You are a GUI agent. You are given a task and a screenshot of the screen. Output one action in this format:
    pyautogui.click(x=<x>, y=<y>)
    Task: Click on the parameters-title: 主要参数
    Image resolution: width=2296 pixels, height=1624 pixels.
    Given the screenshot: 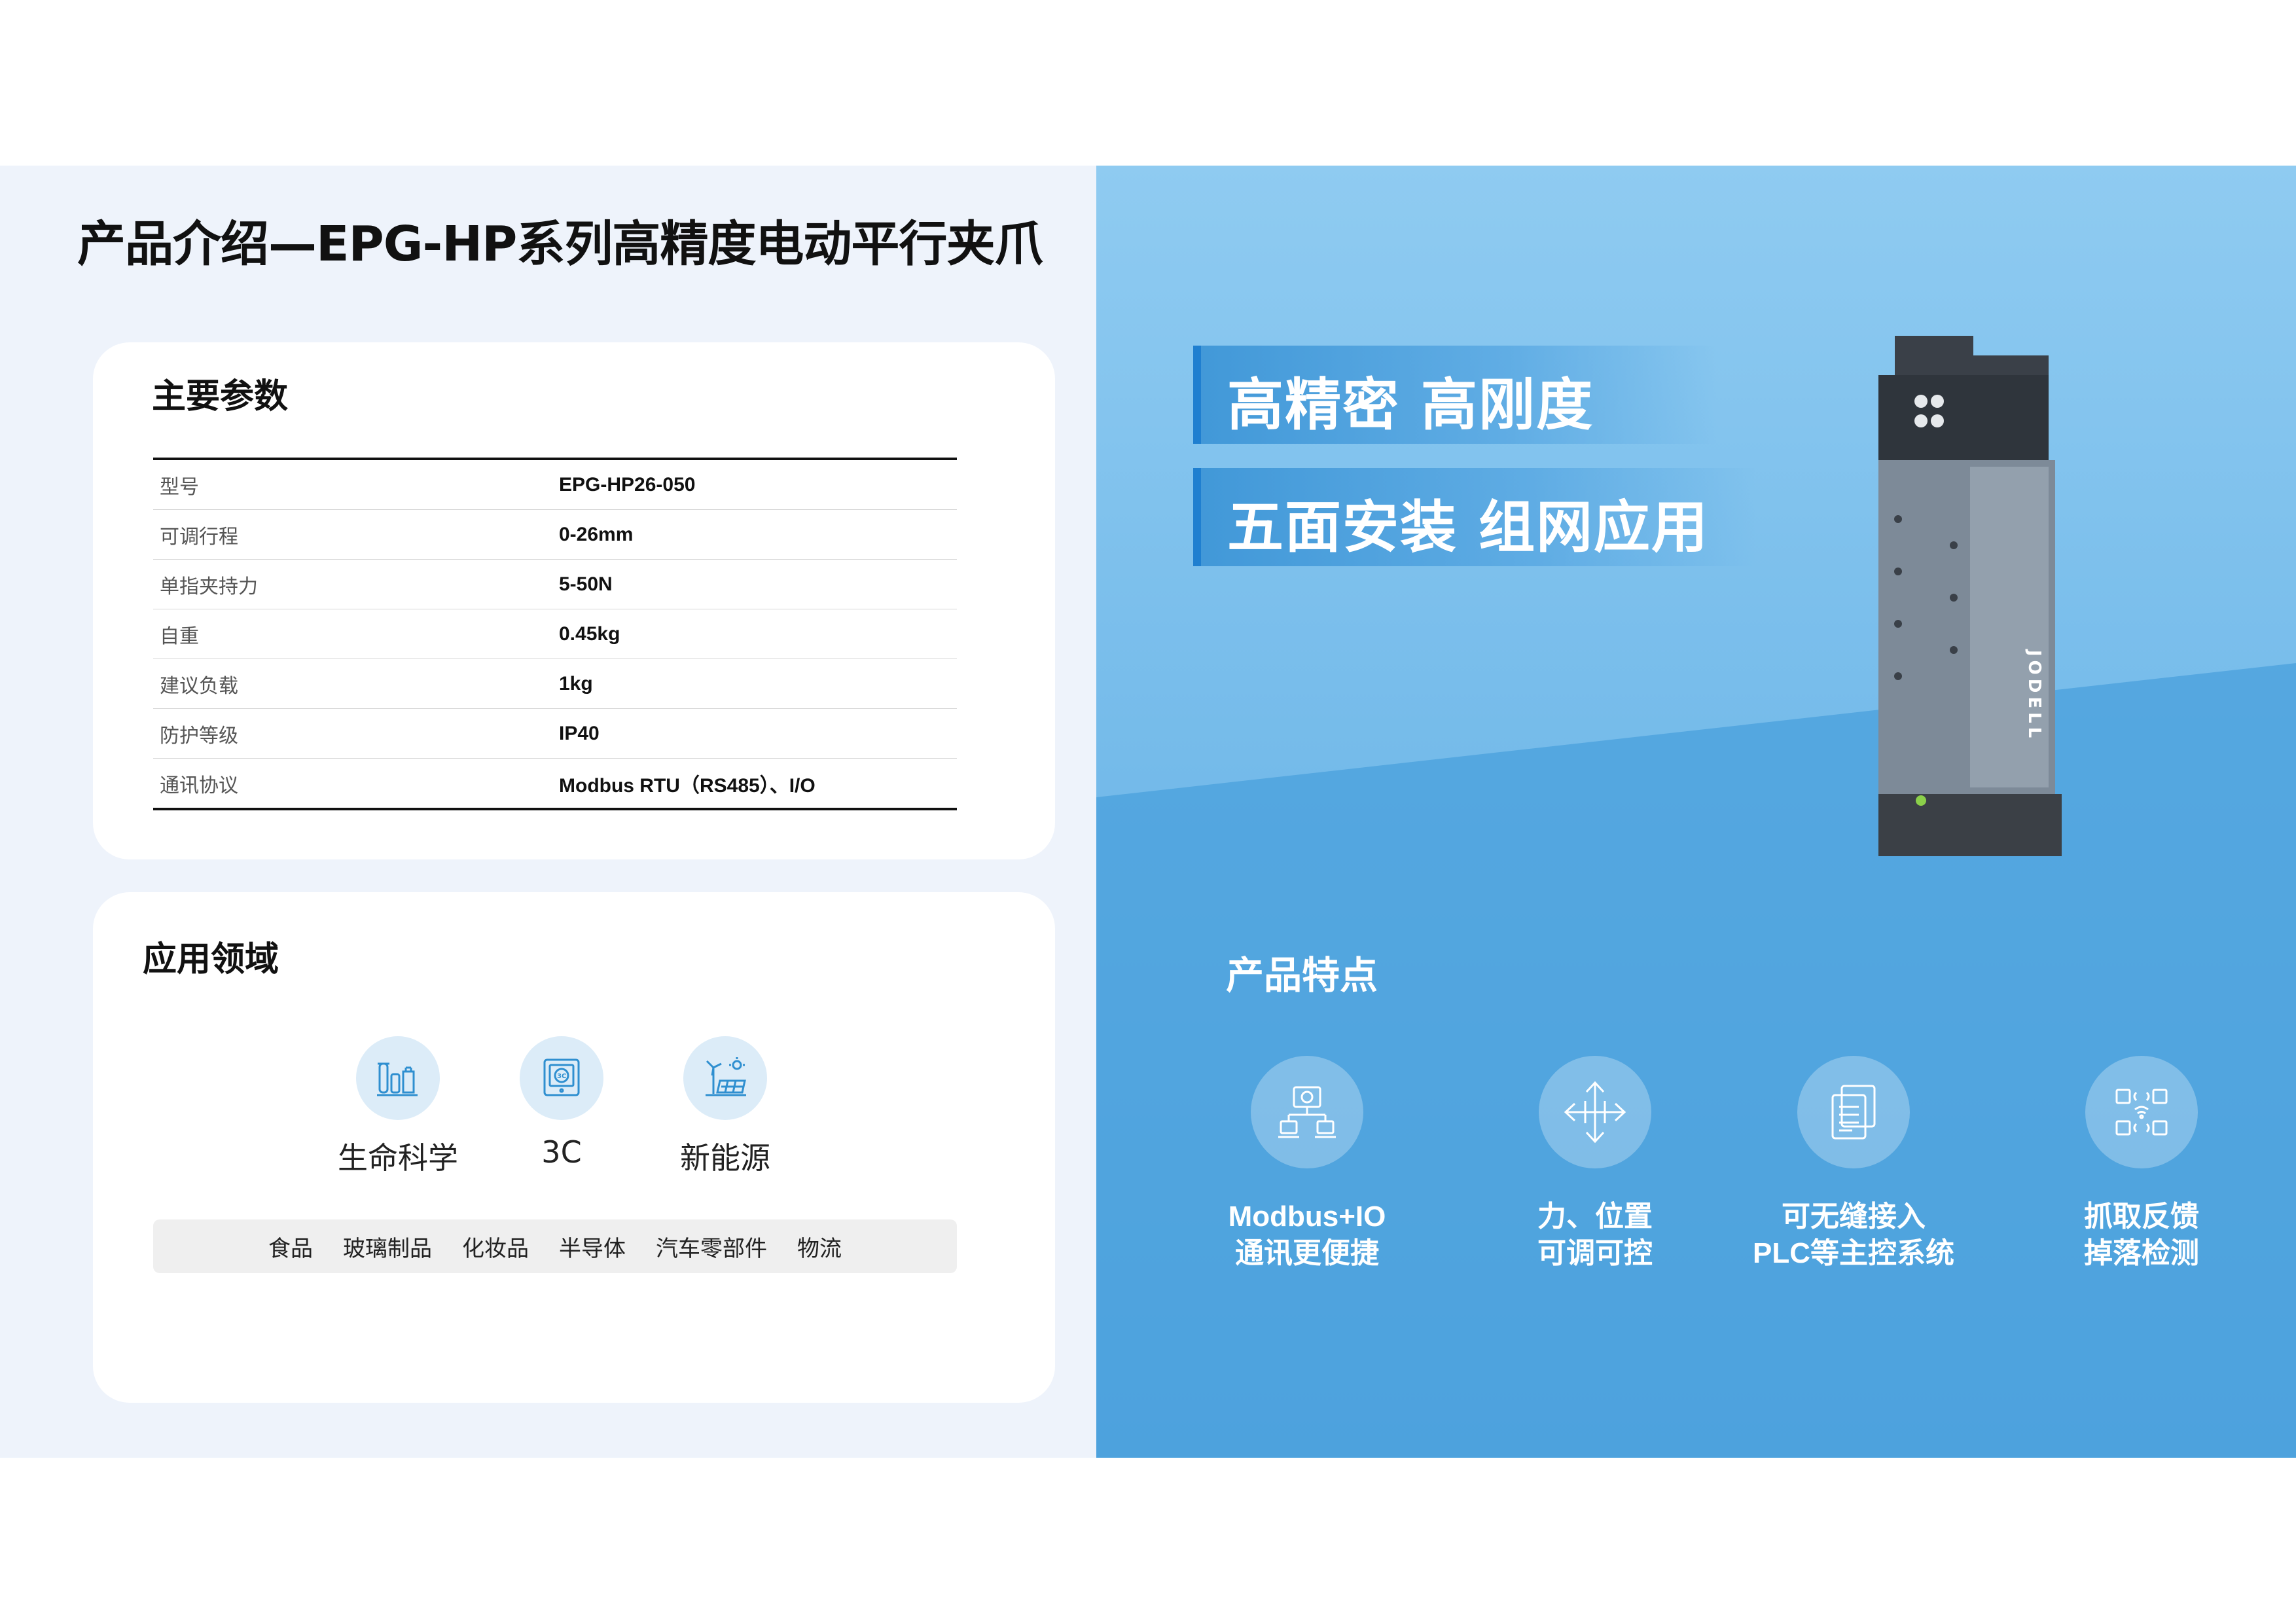 What is the action you would take?
    pyautogui.click(x=220, y=396)
    